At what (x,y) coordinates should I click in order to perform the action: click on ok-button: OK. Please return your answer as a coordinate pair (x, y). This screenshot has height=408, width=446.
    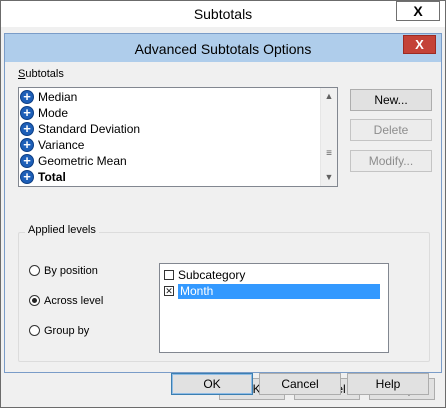
    Looking at the image, I should click on (212, 384).